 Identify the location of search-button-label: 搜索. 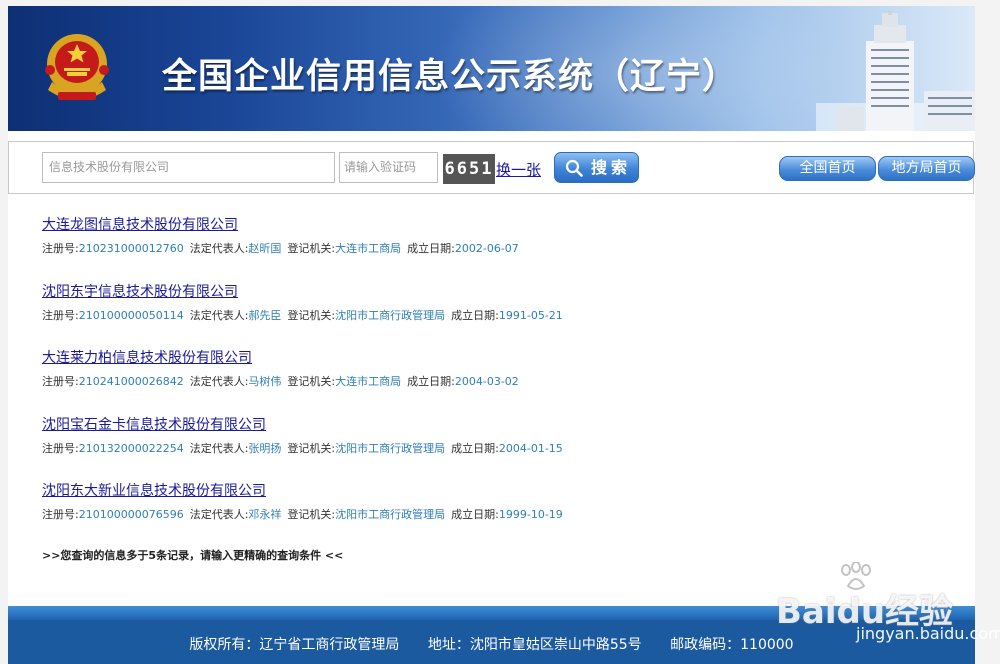
(611, 167).